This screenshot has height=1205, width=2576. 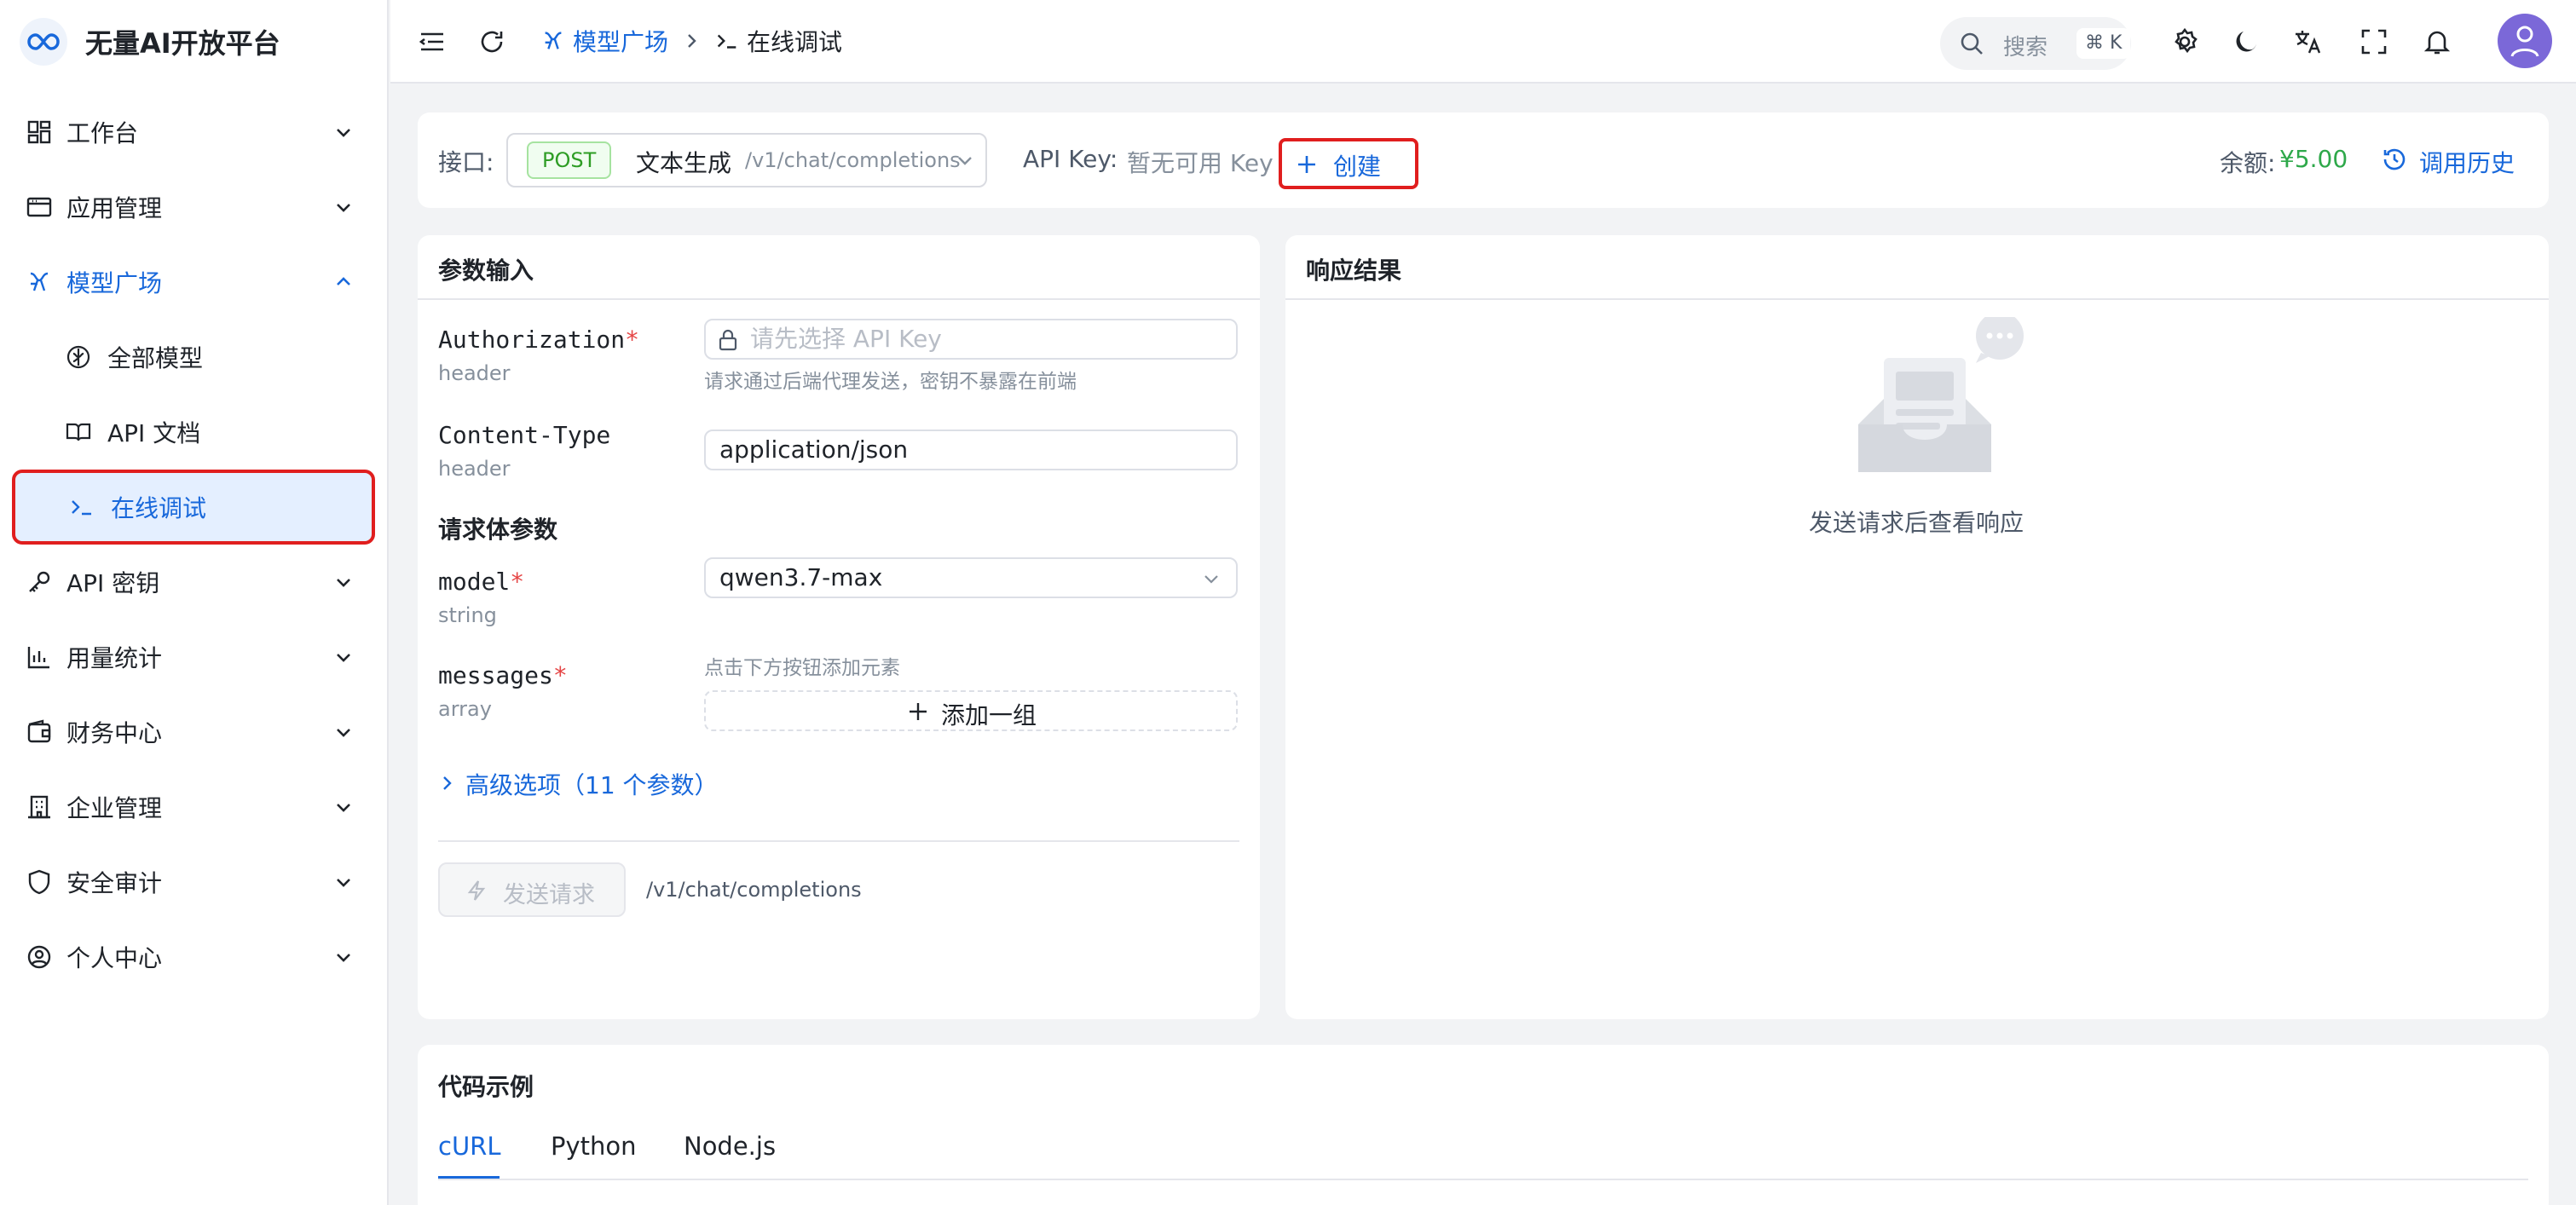 I want to click on param-authorization-name: Authorization*, so click(x=538, y=340).